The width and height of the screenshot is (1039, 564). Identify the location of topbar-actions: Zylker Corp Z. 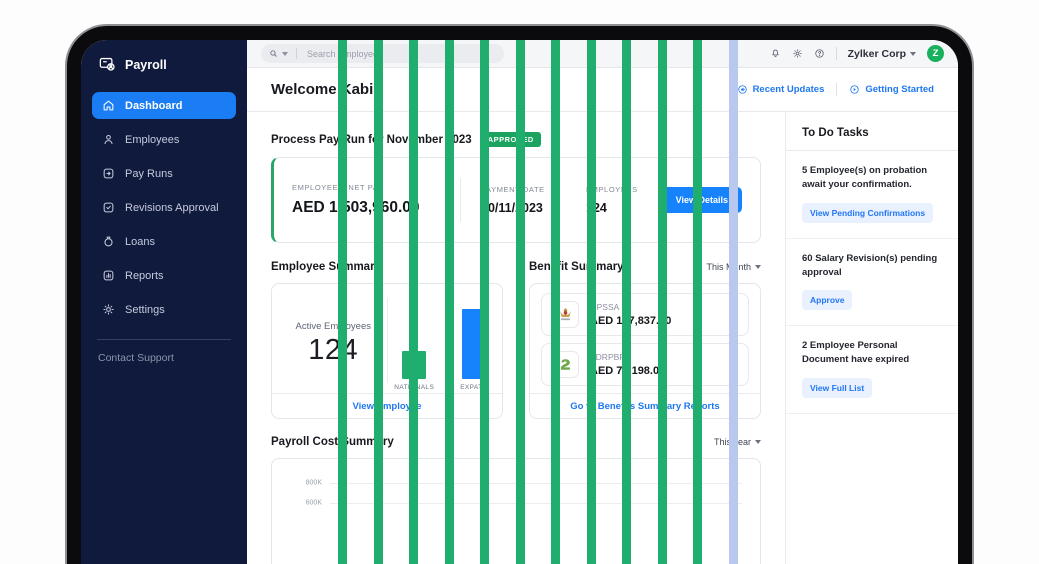
(857, 53).